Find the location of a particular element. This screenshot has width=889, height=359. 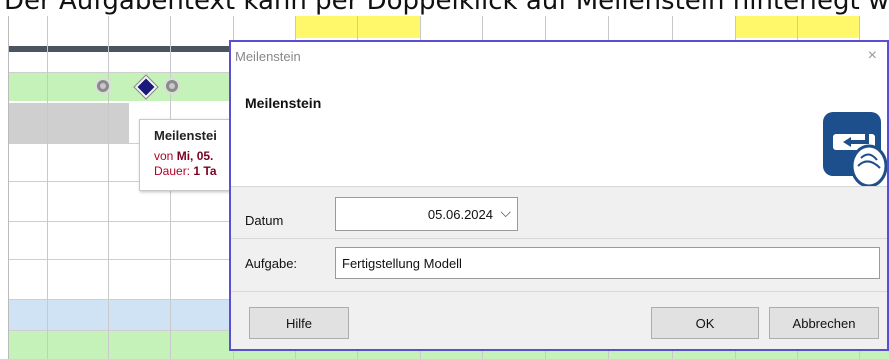

dialog-heading: Meilenstein is located at coordinates (283, 103).